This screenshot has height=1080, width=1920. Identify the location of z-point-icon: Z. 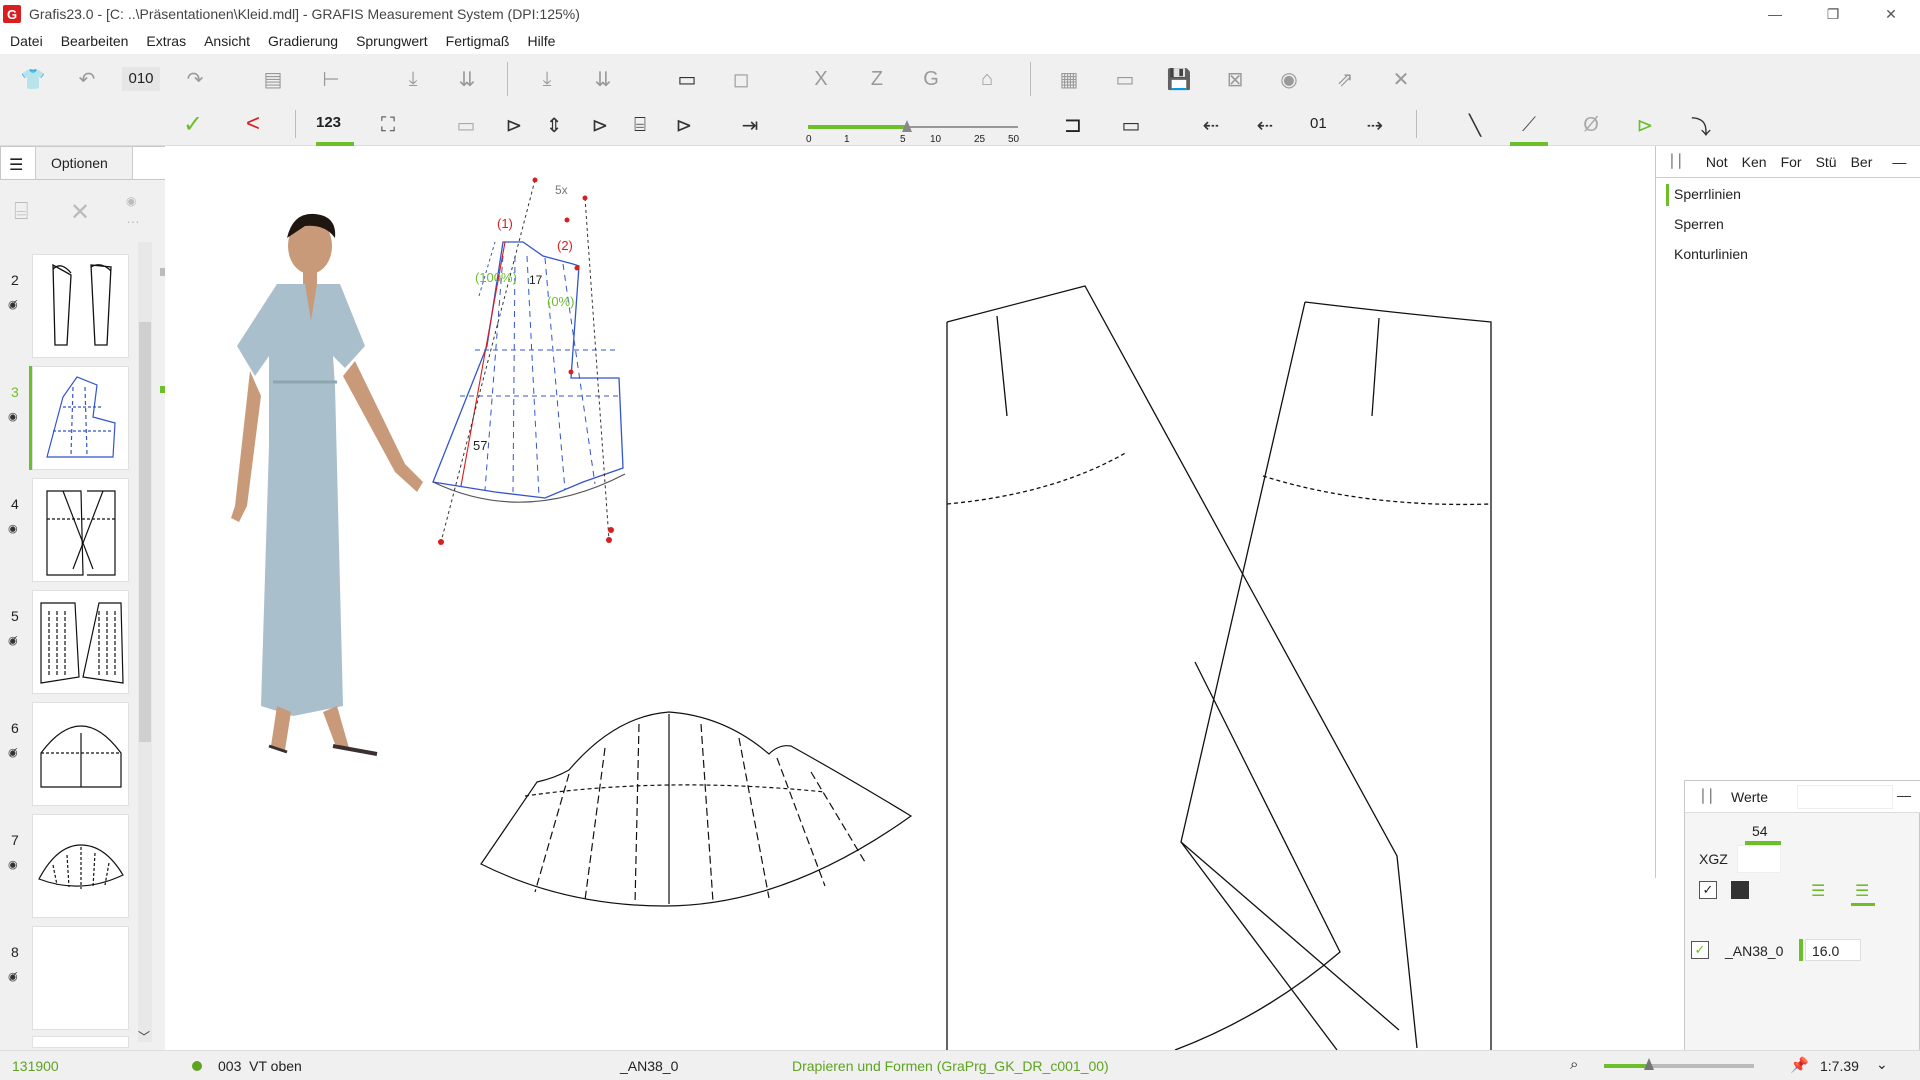
(877, 79).